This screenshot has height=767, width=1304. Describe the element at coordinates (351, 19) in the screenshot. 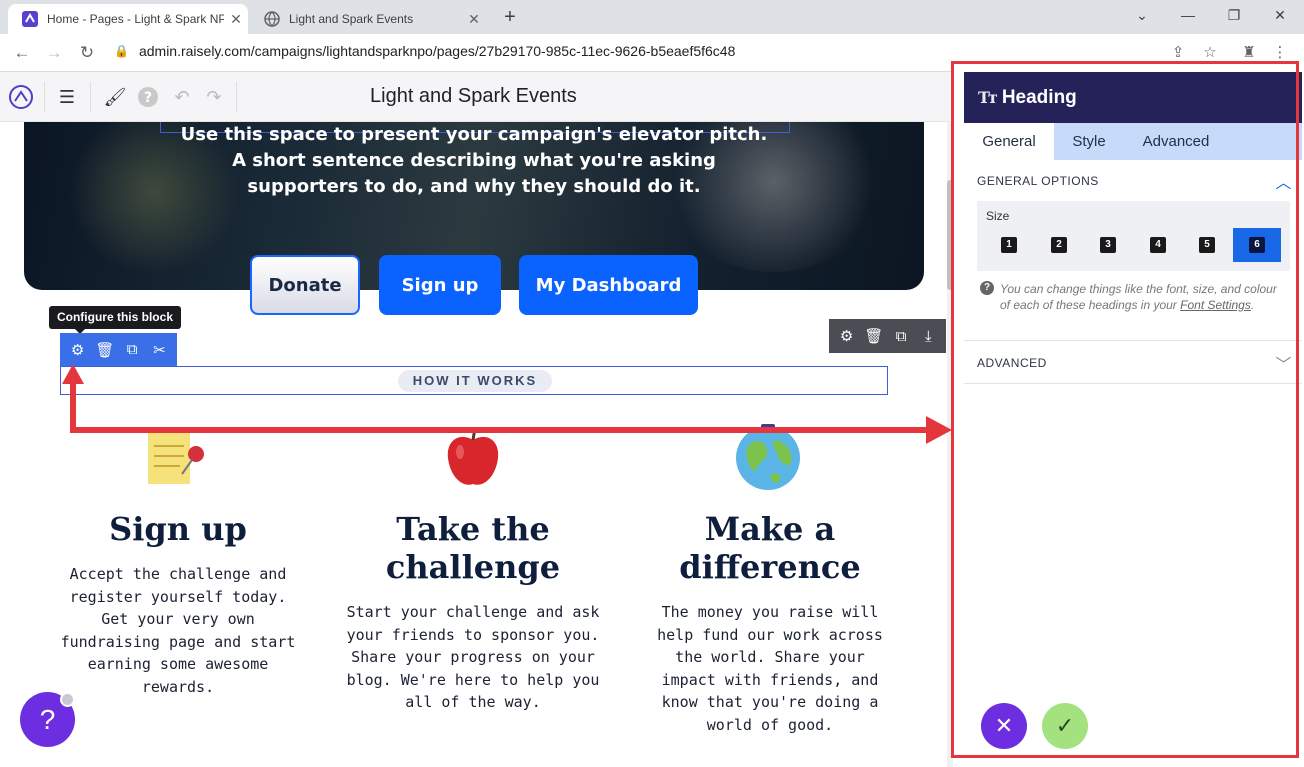

I see `browser-tab-title: Light and Spark Events` at that location.